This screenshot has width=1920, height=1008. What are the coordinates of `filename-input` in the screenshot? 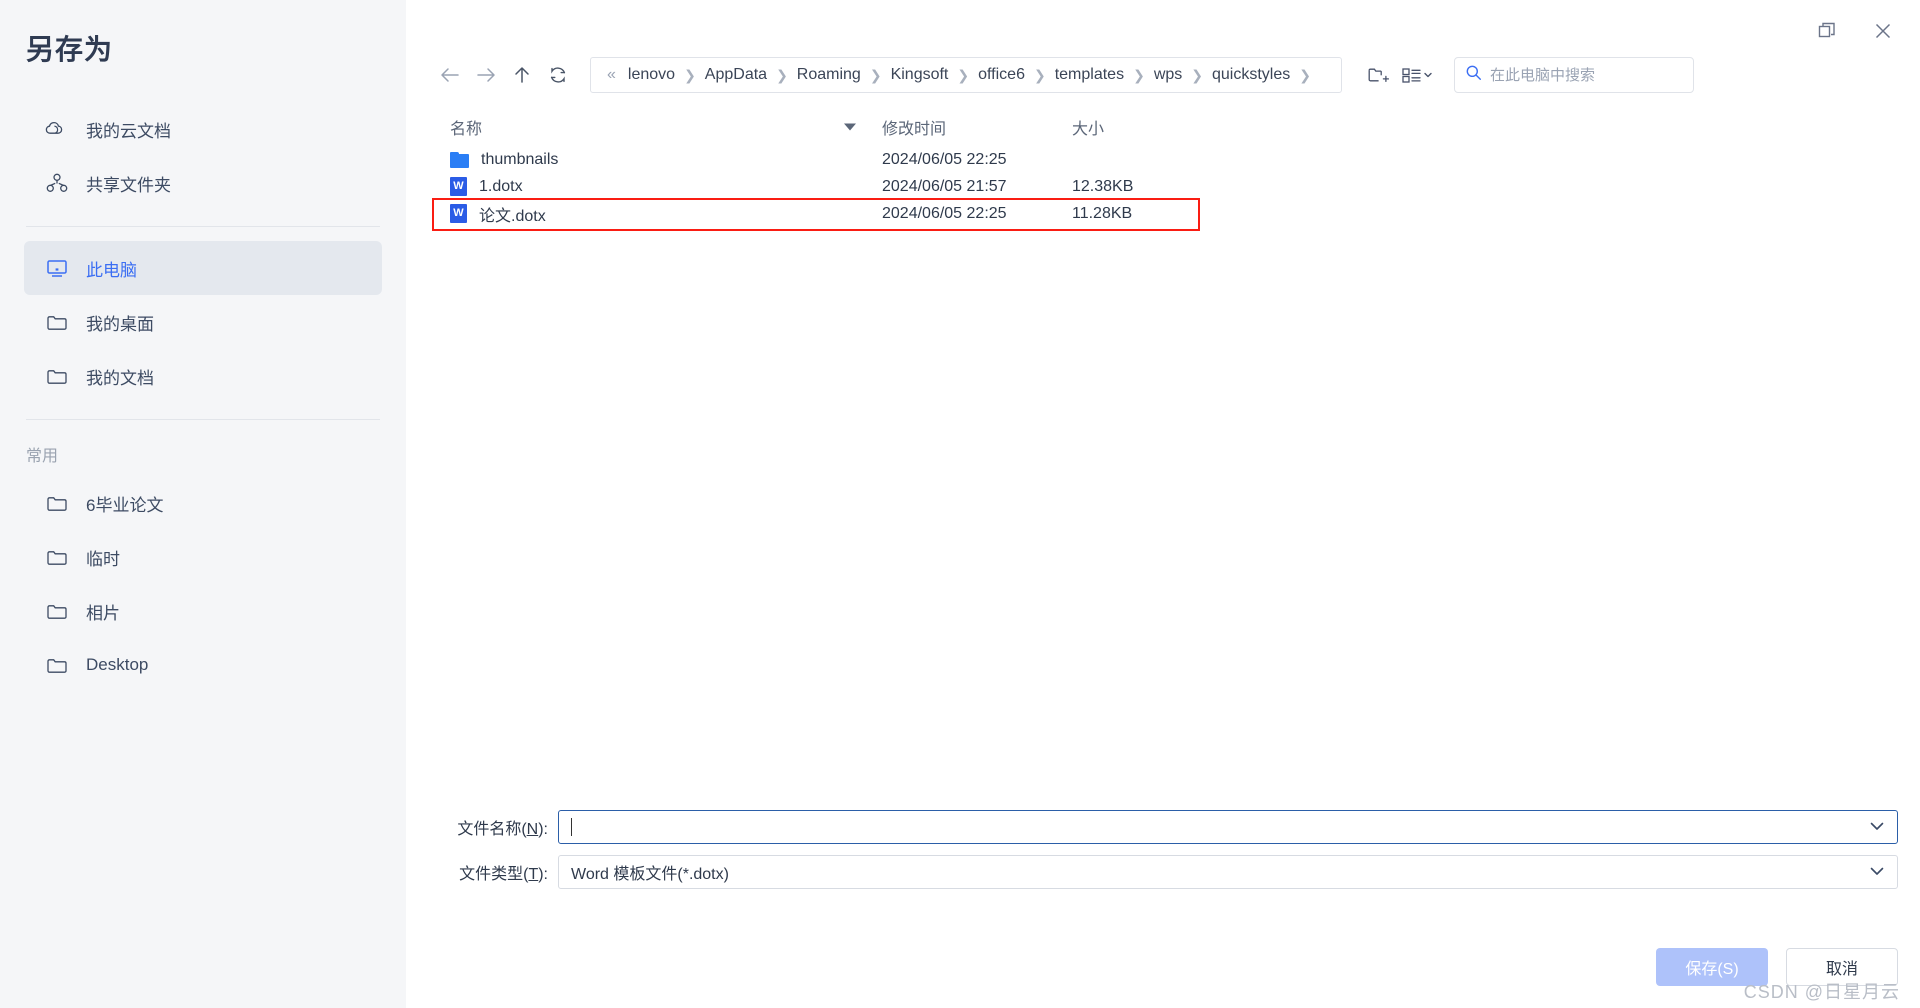 It's located at (1228, 827).